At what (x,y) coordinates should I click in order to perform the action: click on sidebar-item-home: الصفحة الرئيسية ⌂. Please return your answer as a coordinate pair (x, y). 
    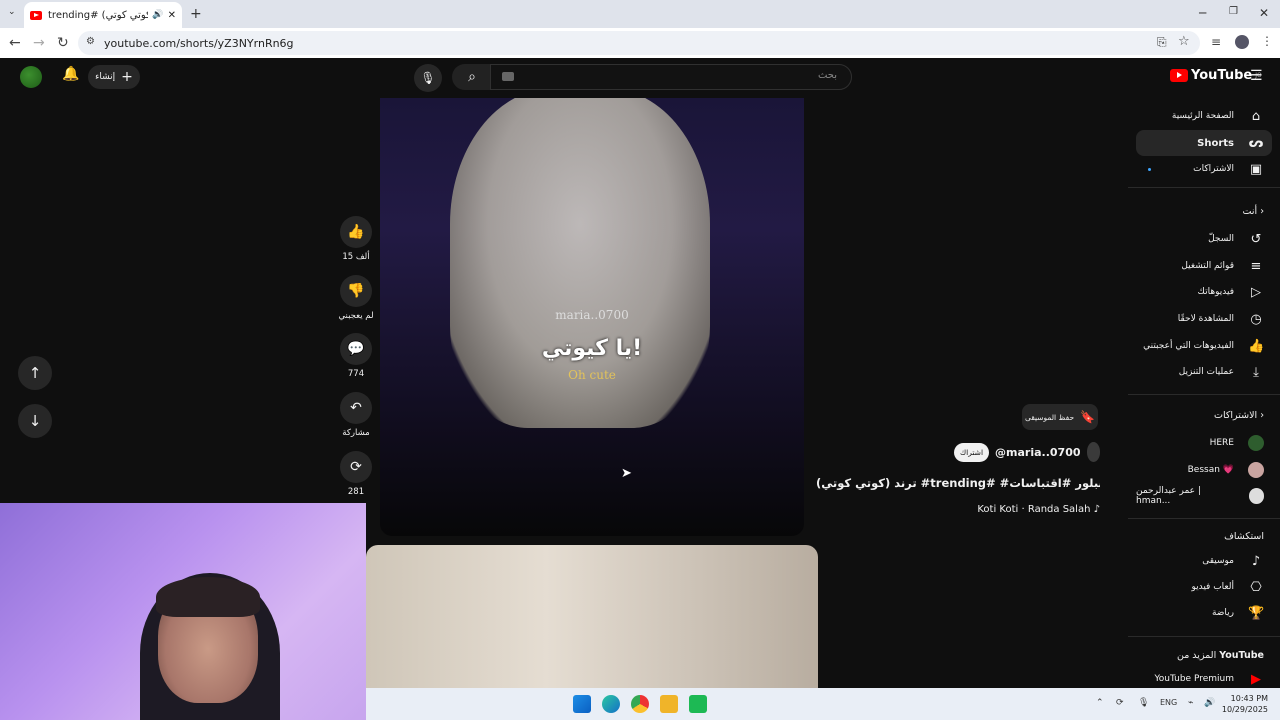
    Looking at the image, I should click on (1204, 116).